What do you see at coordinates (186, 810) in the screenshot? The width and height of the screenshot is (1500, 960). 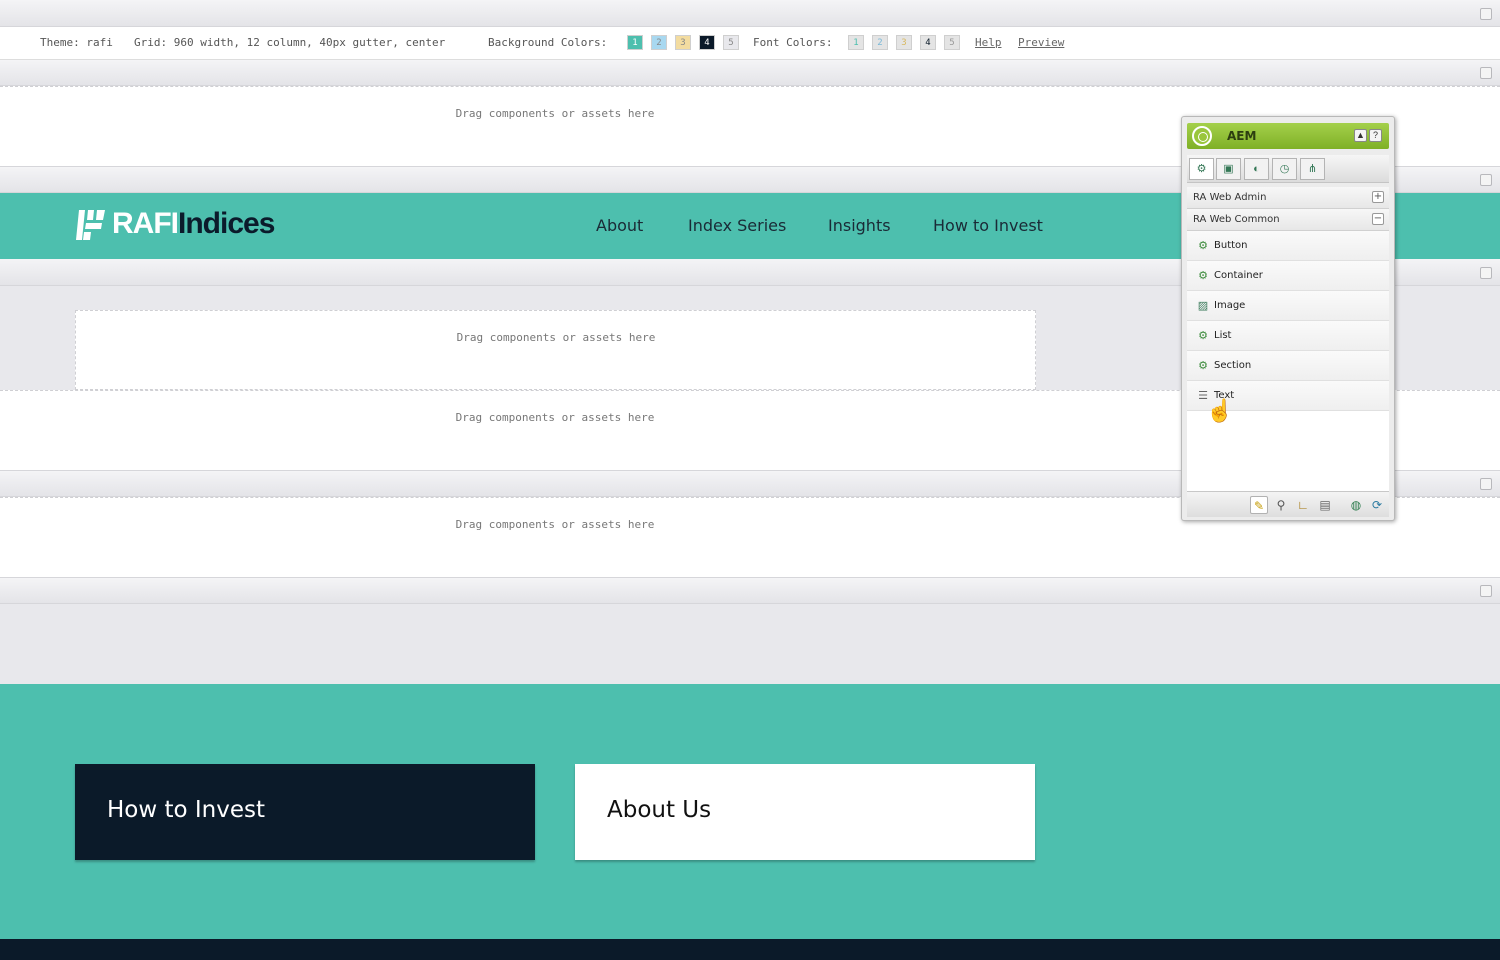 I see `card-title: How to Invest` at bounding box center [186, 810].